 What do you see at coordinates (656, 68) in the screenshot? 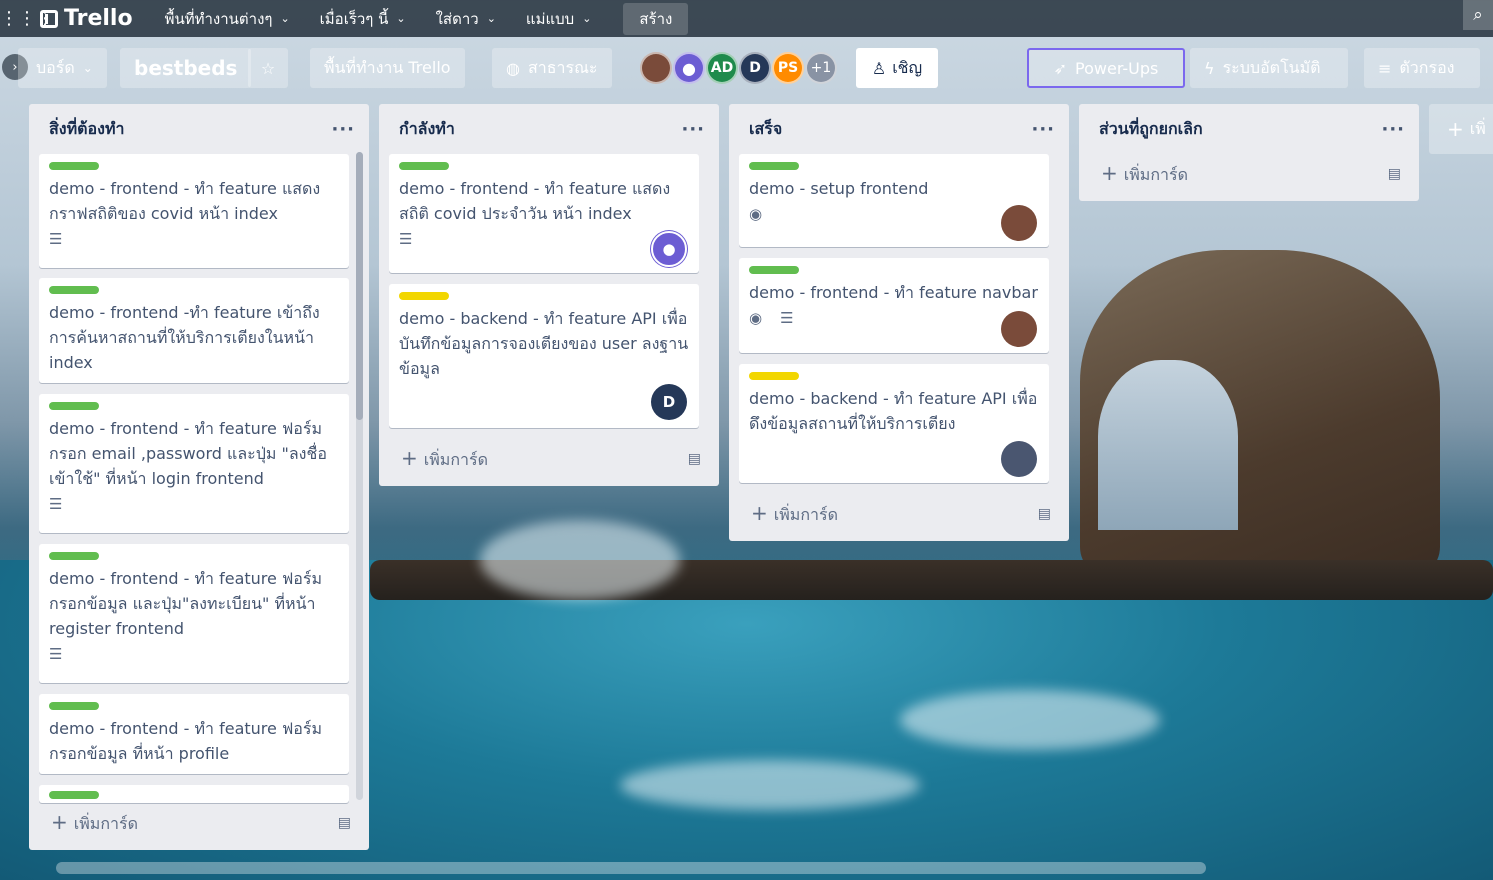
I see `member-avatar` at bounding box center [656, 68].